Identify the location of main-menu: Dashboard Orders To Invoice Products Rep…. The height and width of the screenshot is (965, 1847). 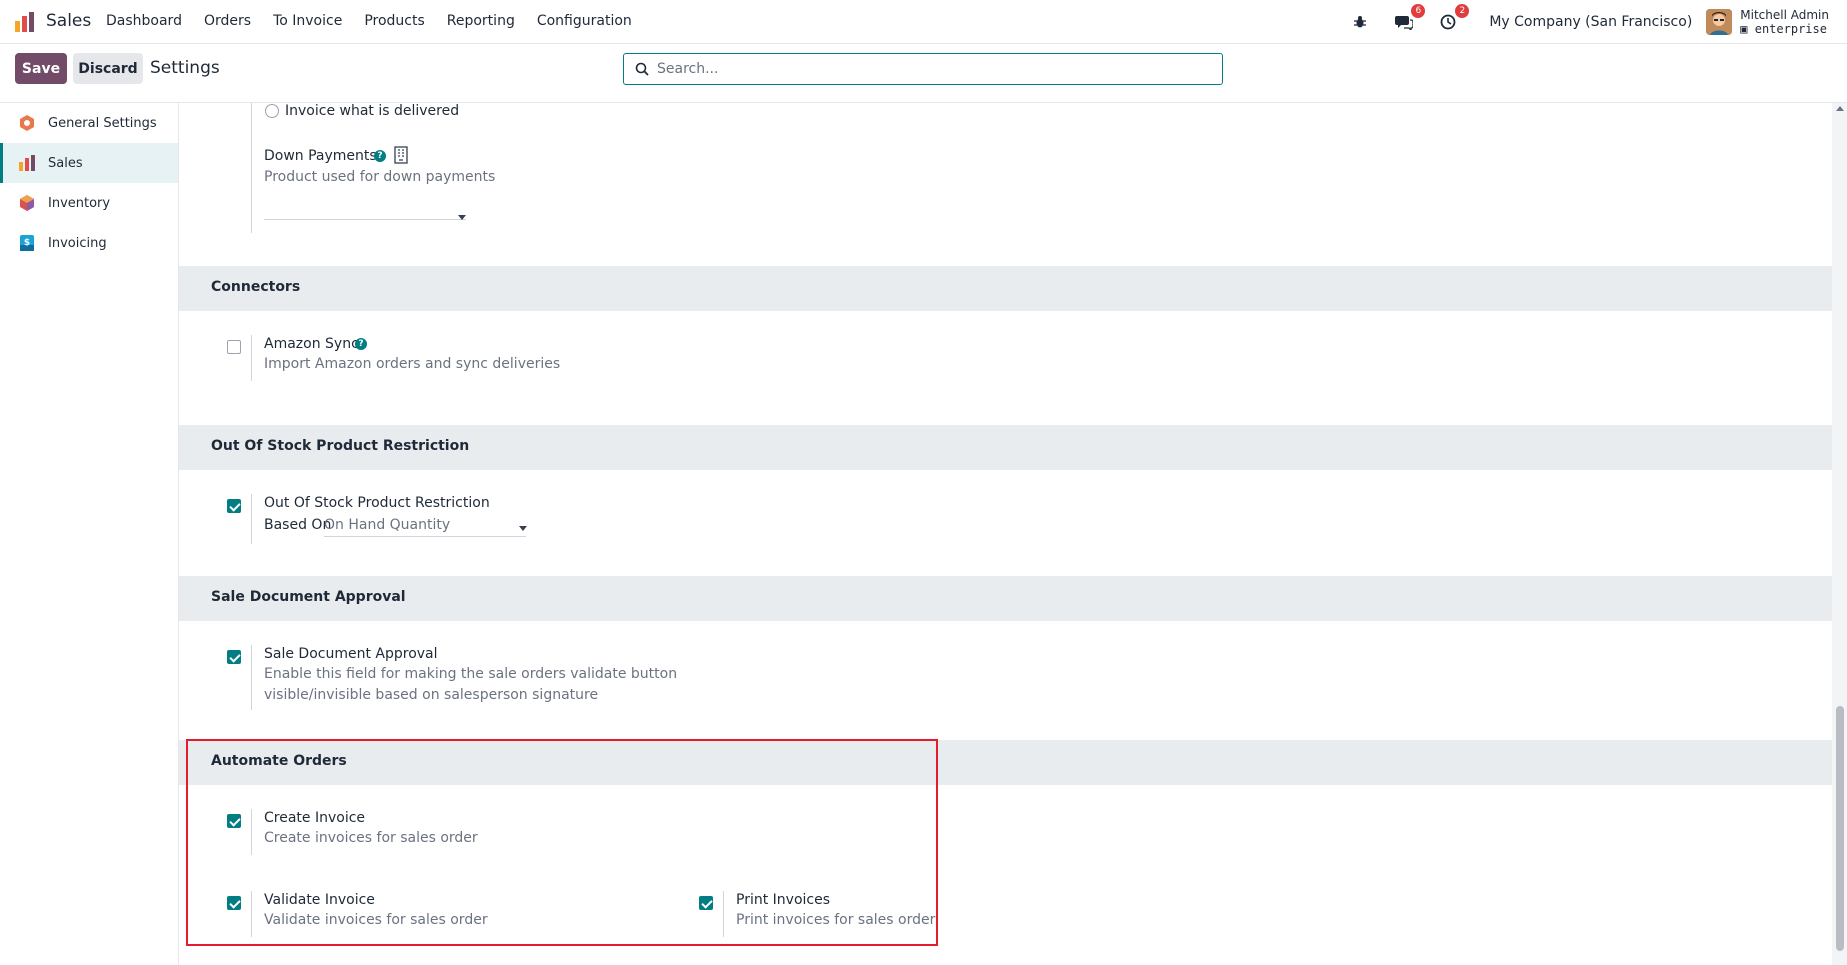
(380, 21).